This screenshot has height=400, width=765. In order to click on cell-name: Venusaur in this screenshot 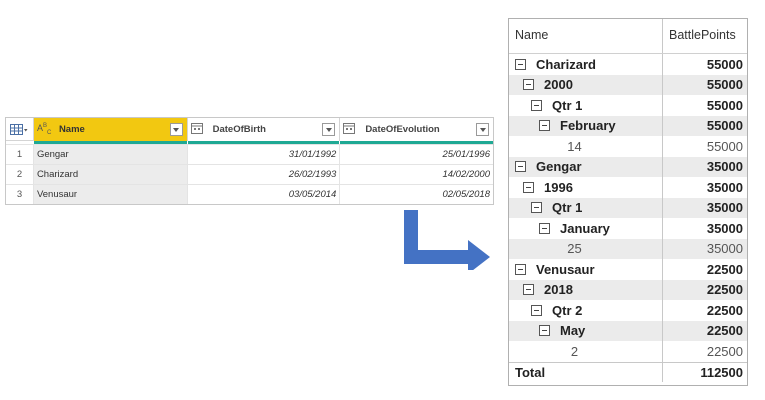, I will do `click(110, 194)`.